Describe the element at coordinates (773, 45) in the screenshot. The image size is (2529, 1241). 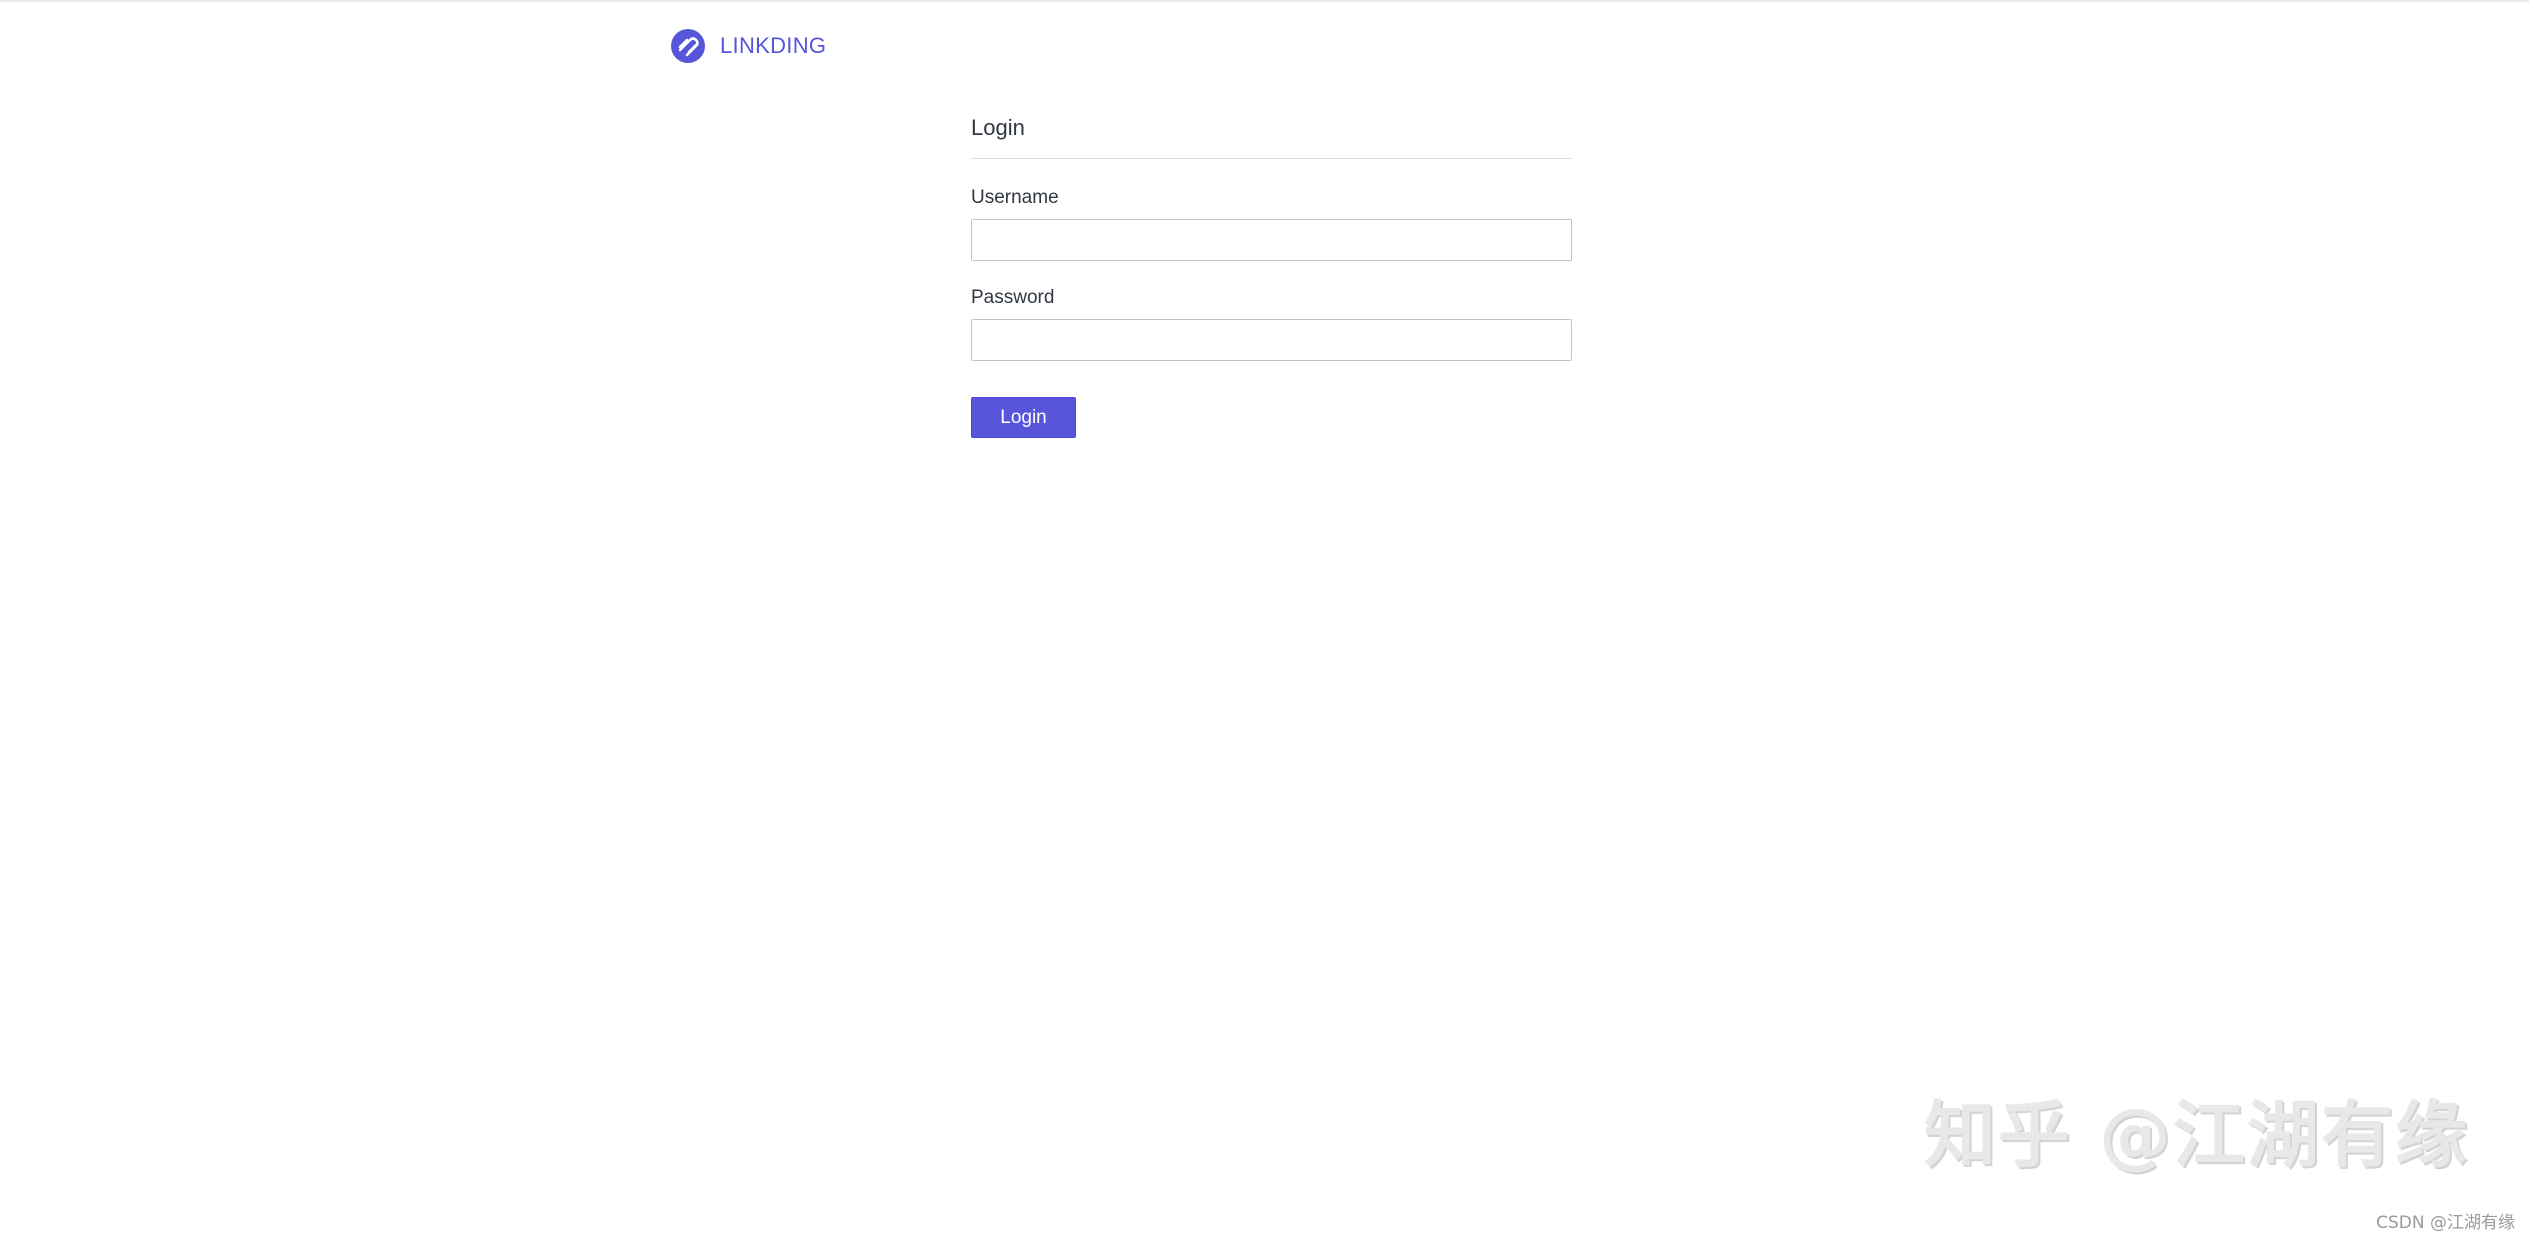
I see `brand-name: LINKDING` at that location.